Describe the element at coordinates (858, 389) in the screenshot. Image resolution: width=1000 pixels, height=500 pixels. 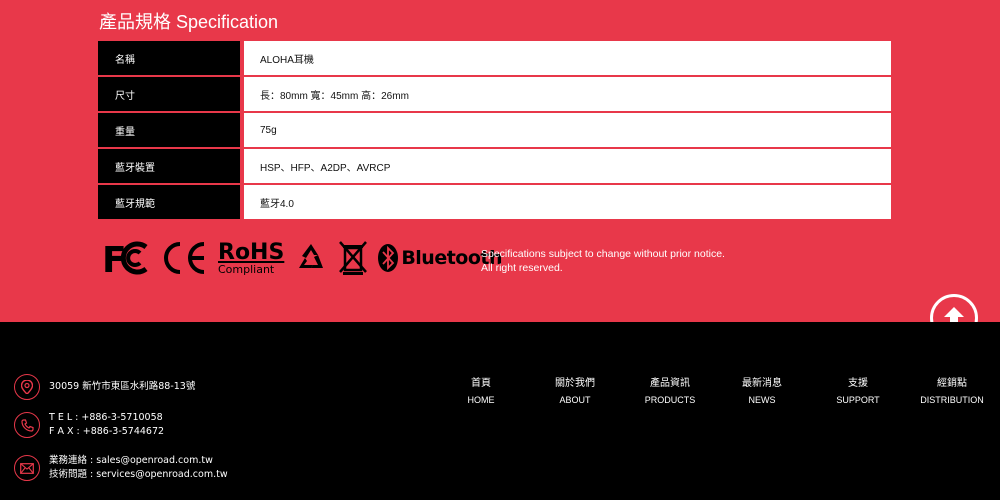
I see `nav-item-support: 支援 SUPPORT` at that location.